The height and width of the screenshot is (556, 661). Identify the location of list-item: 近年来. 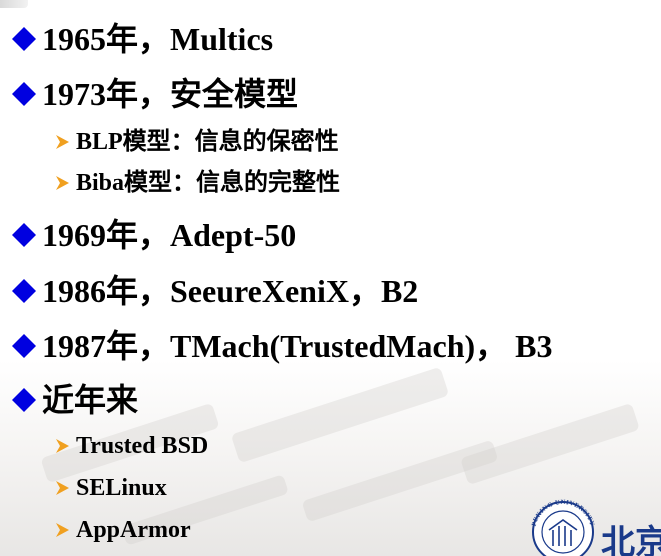
(69, 400).